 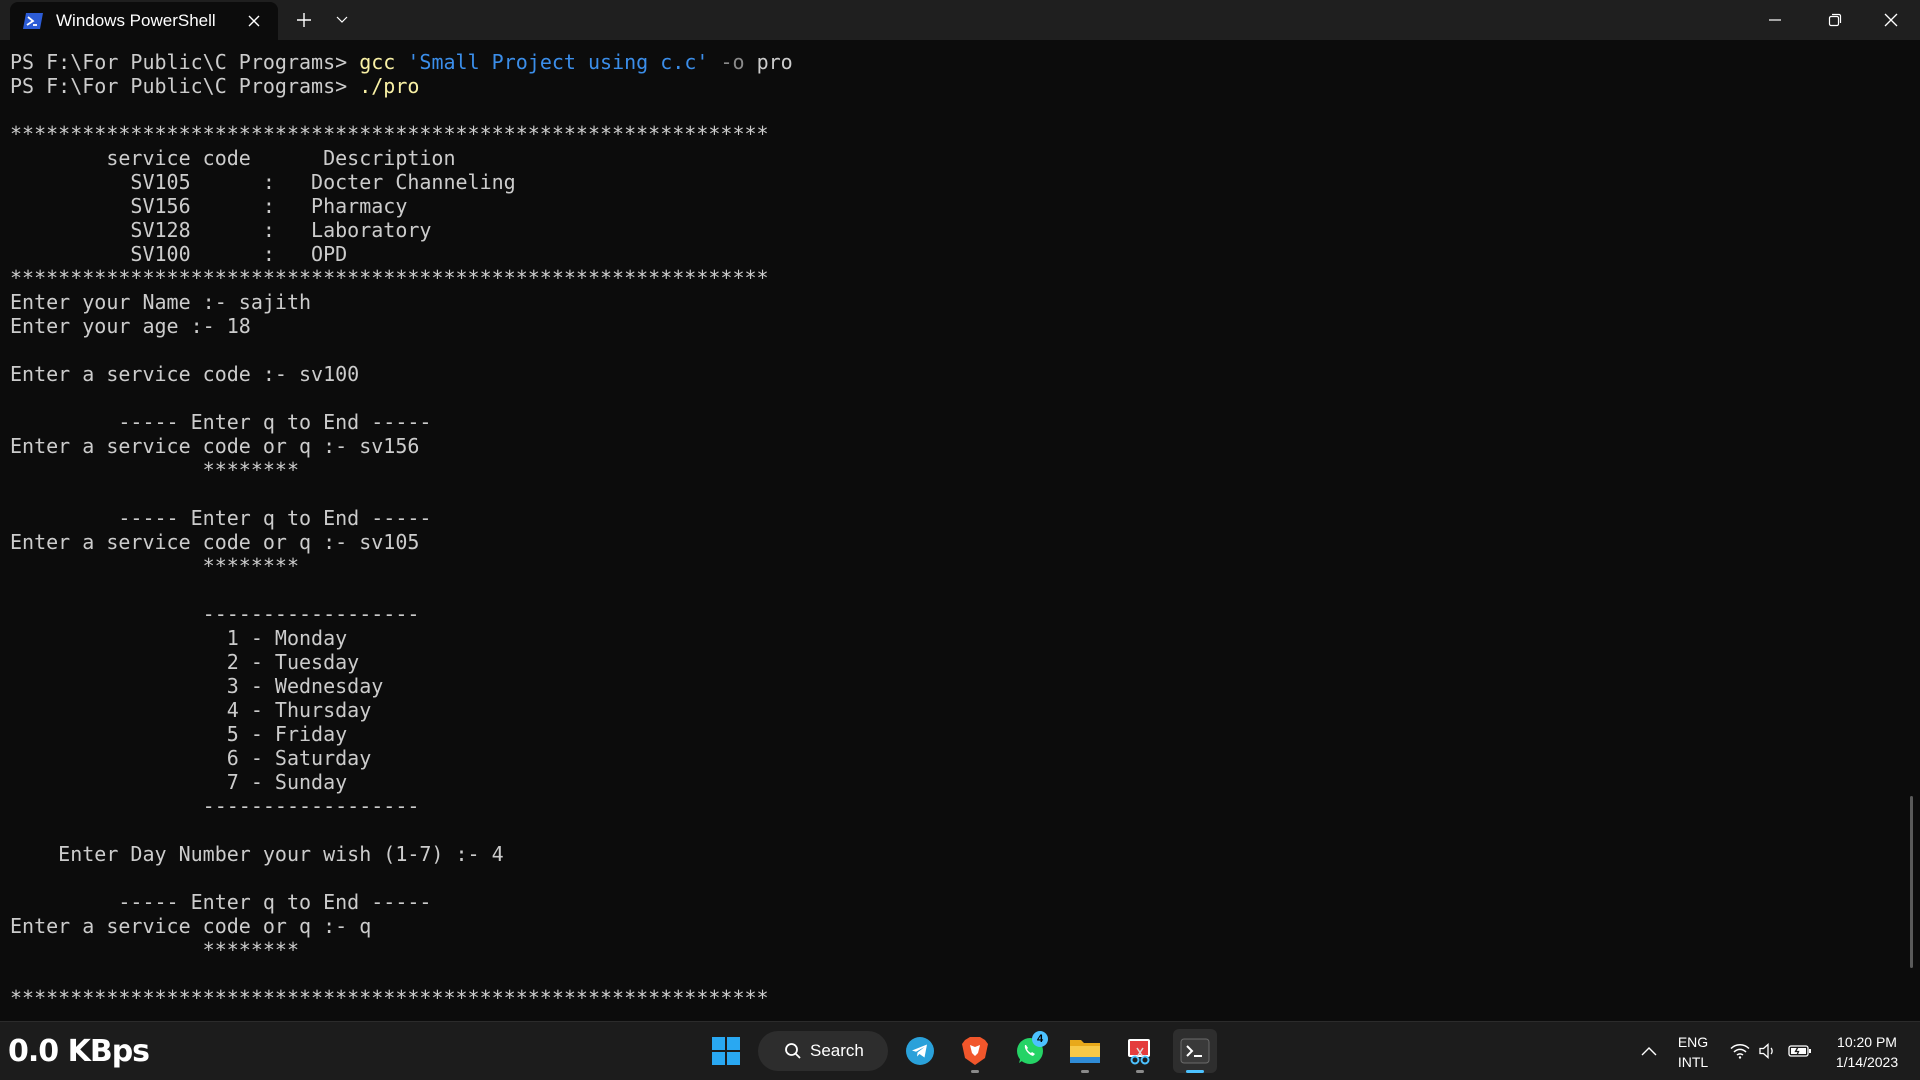 What do you see at coordinates (161, 302) in the screenshot?
I see `output-line: Enter your Name :- sajith` at bounding box center [161, 302].